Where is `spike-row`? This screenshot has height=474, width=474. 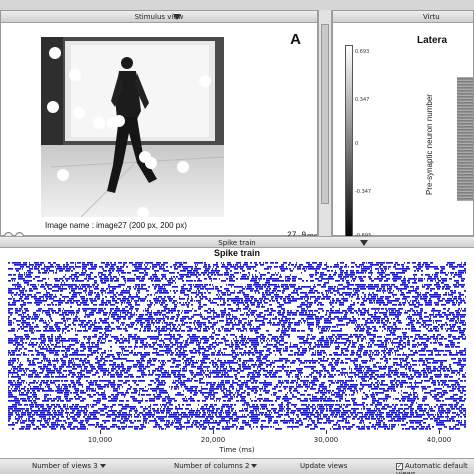 spike-row is located at coordinates (237, 361).